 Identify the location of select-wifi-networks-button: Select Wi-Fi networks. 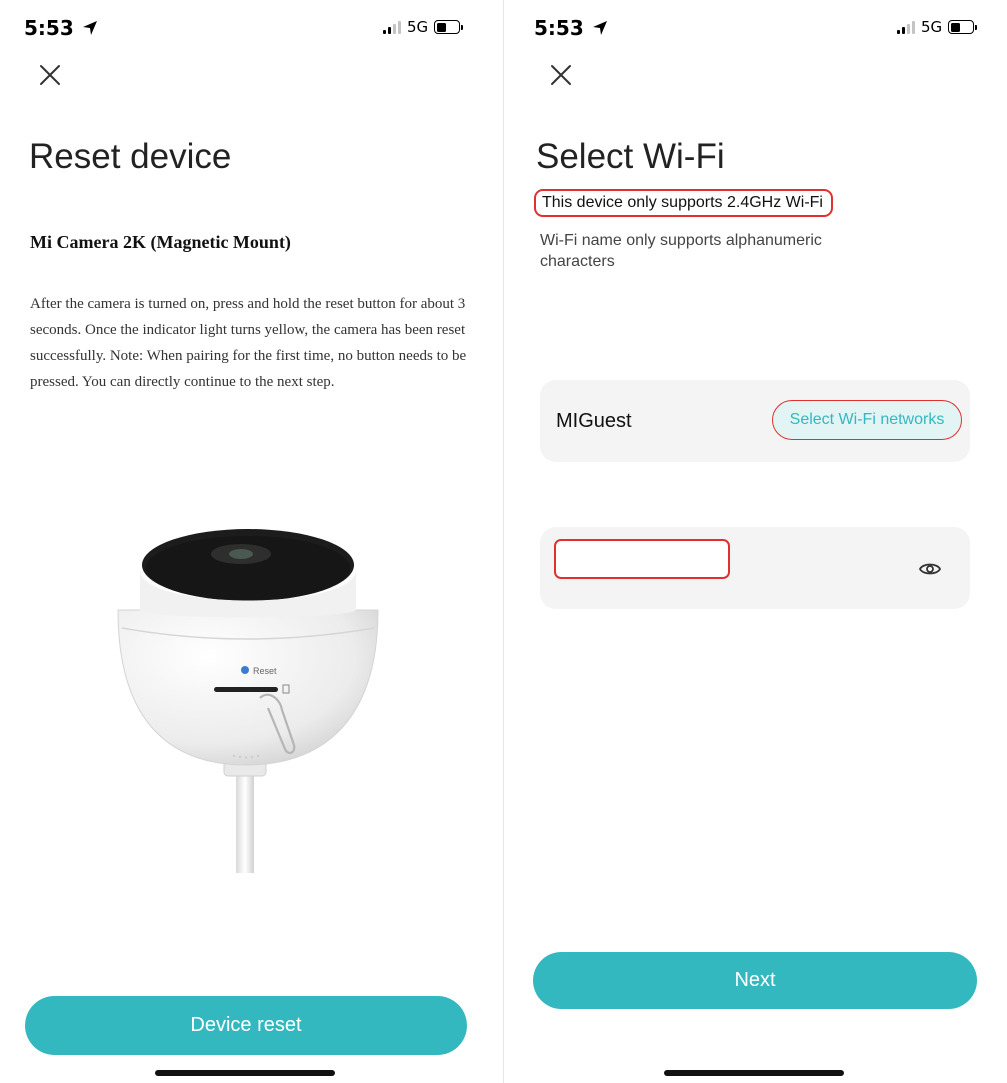
(867, 420).